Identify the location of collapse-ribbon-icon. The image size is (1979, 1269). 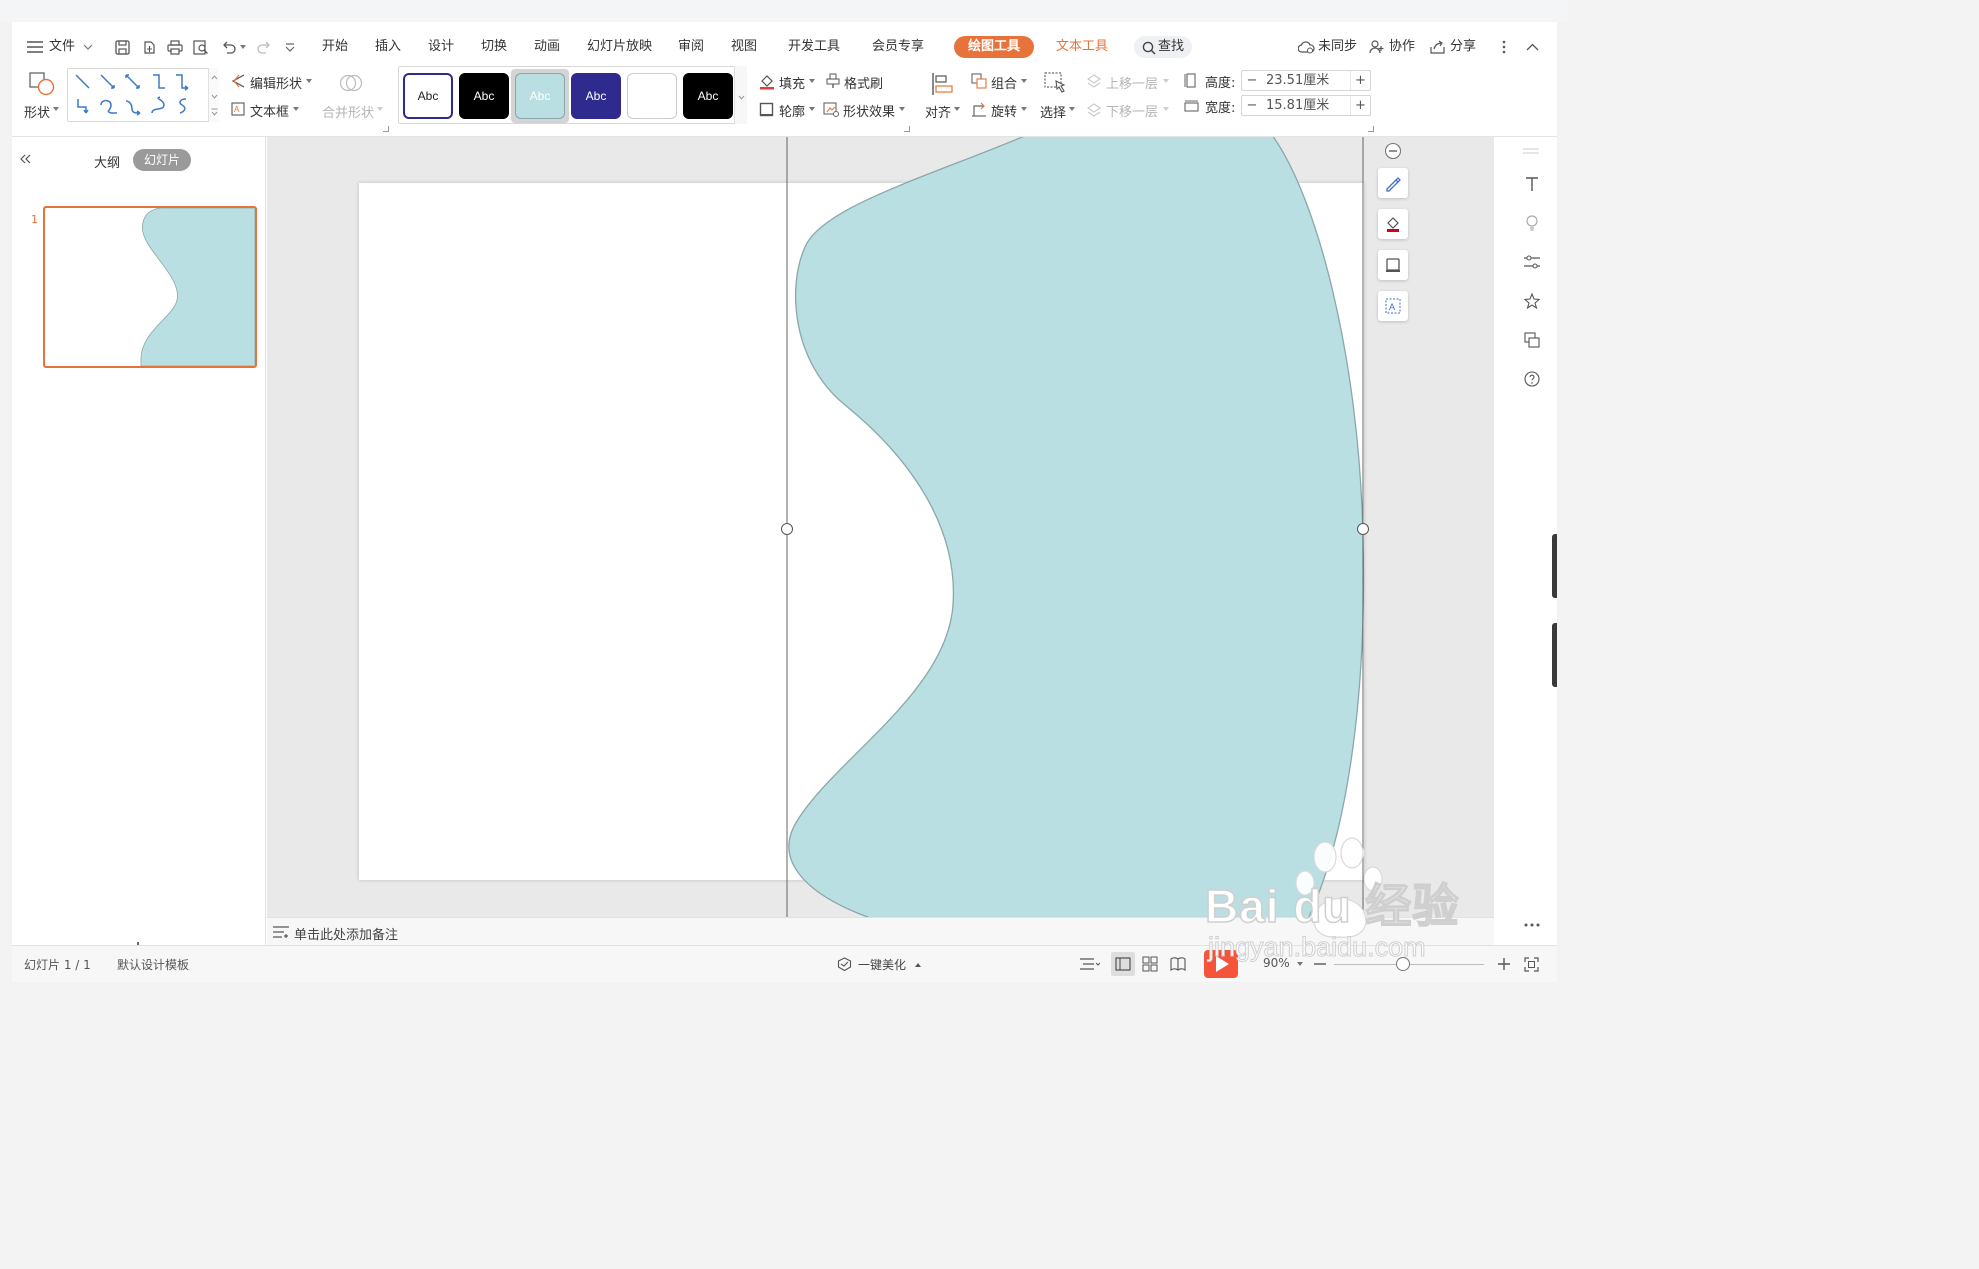
(1532, 47).